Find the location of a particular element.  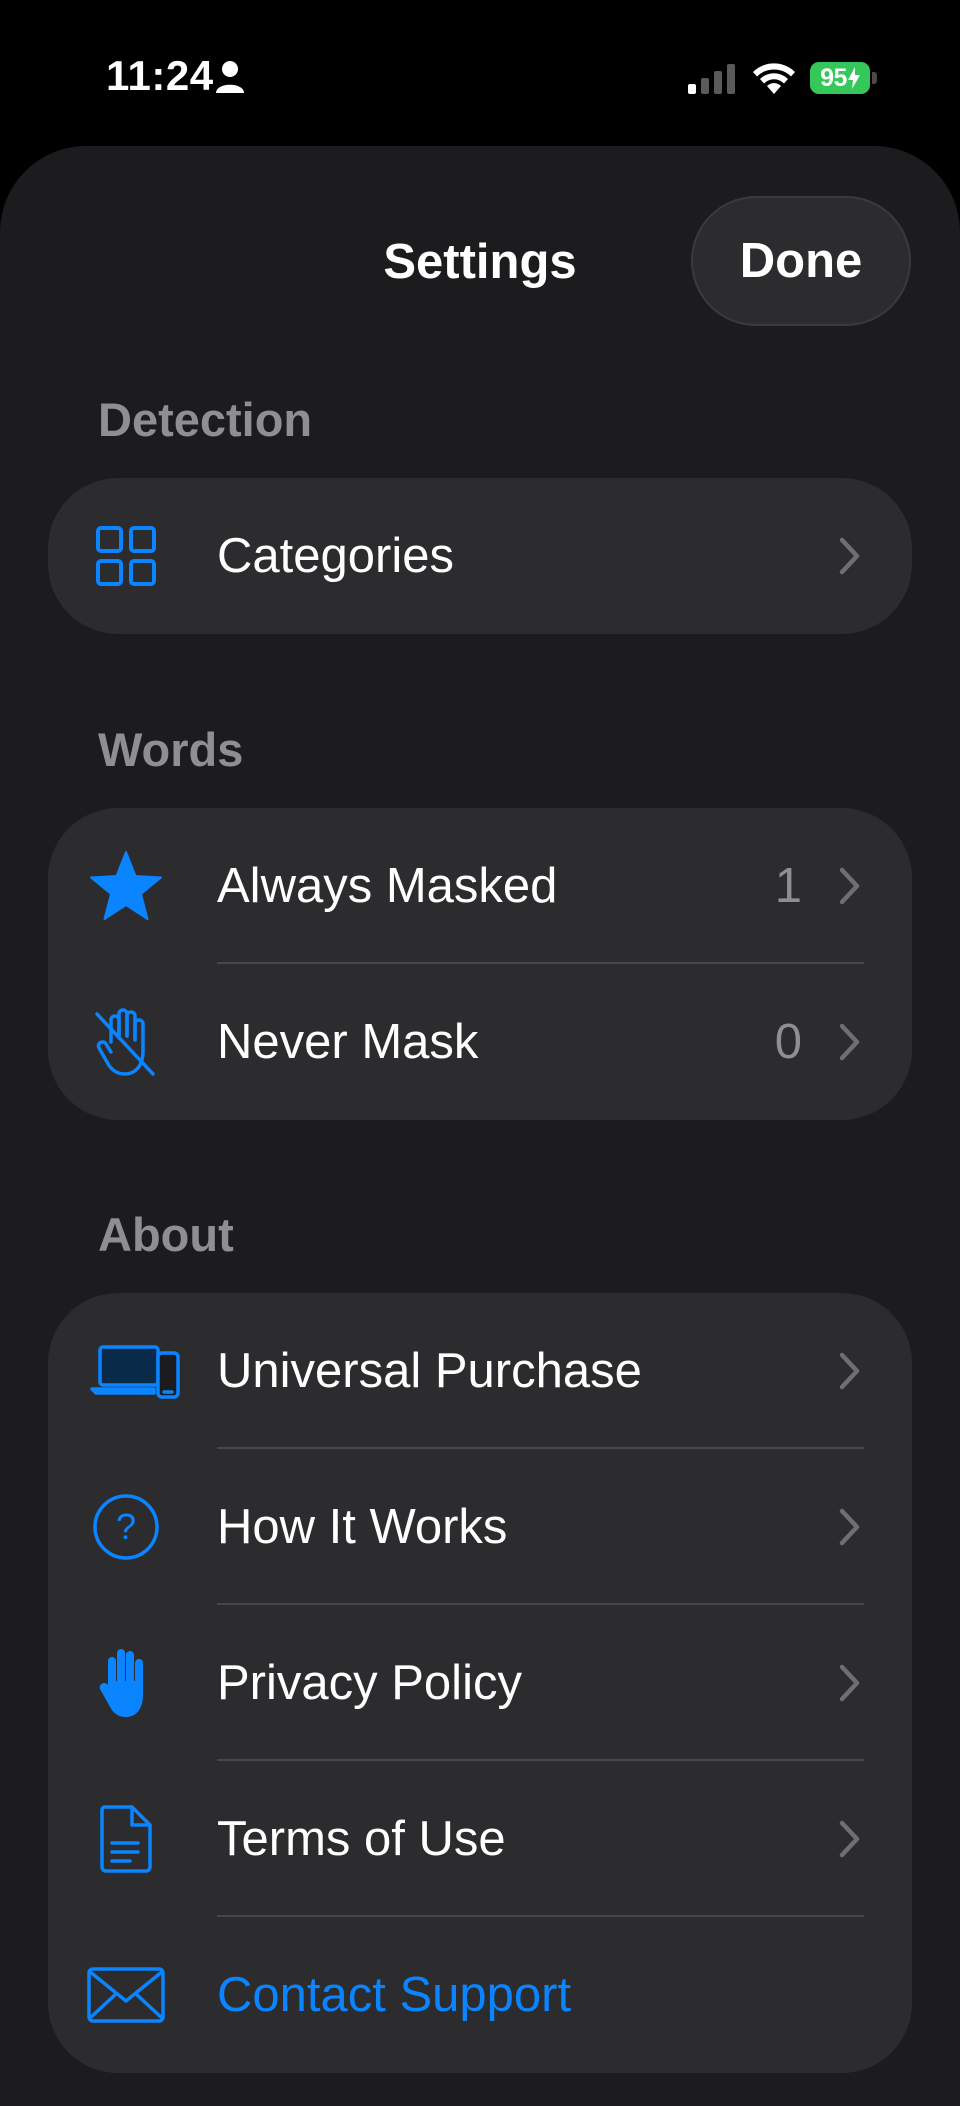

categories-row: Categories is located at coordinates (480, 556).